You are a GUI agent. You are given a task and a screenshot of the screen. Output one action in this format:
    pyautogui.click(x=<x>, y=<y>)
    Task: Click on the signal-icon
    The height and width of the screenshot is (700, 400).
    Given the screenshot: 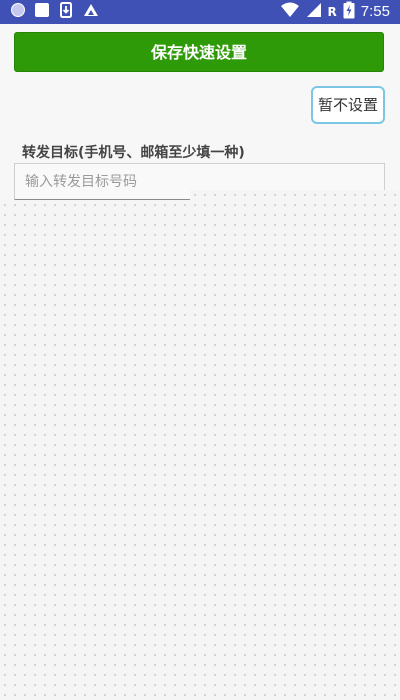 What is the action you would take?
    pyautogui.click(x=314, y=12)
    